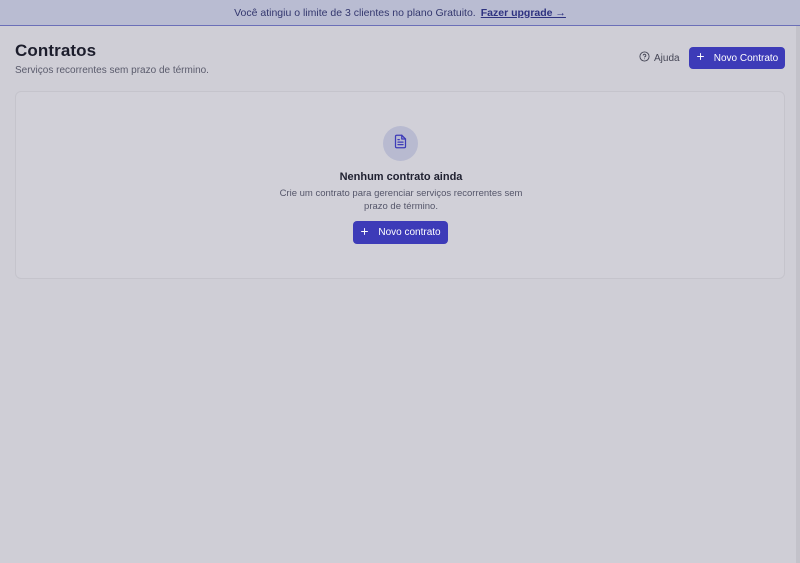  I want to click on new-contract-button: Novo Contrato, so click(737, 58).